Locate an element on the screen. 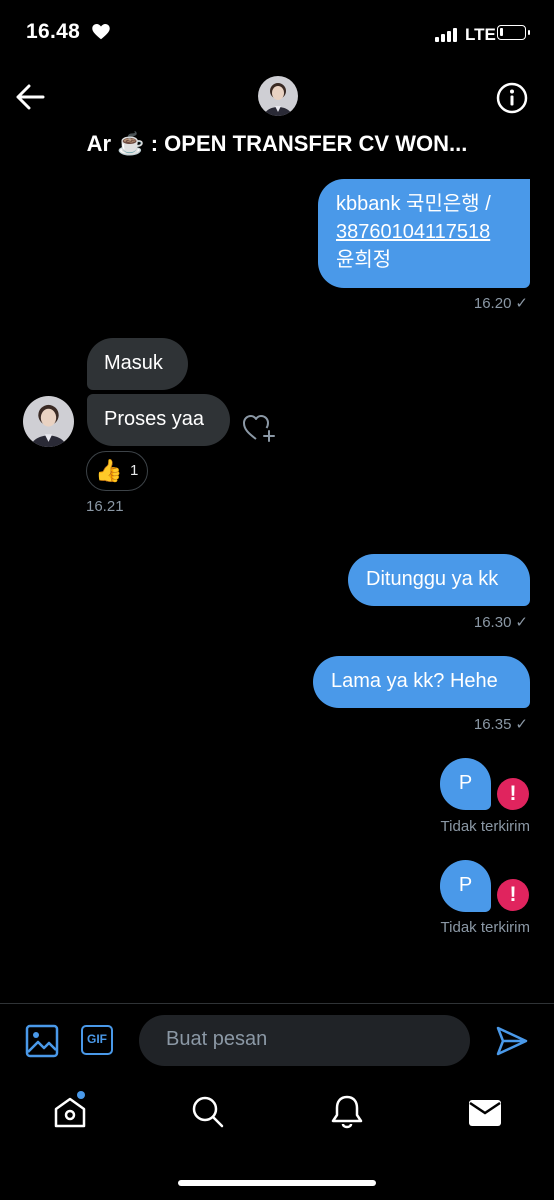 The image size is (554, 1200). message-bubble-outgoing: Lama ya kk? Hehe is located at coordinates (421, 682).